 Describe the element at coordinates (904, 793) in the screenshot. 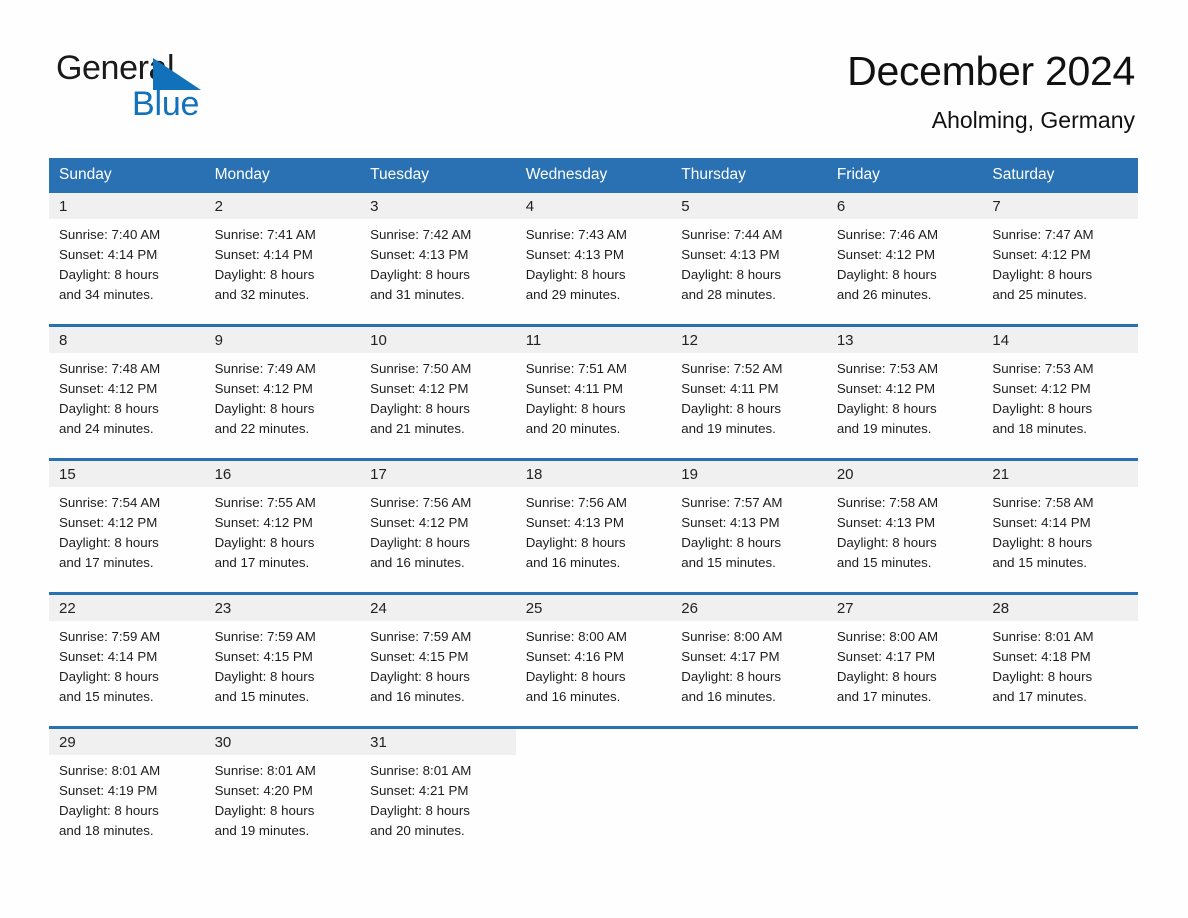

I see `day-cell-empty` at that location.